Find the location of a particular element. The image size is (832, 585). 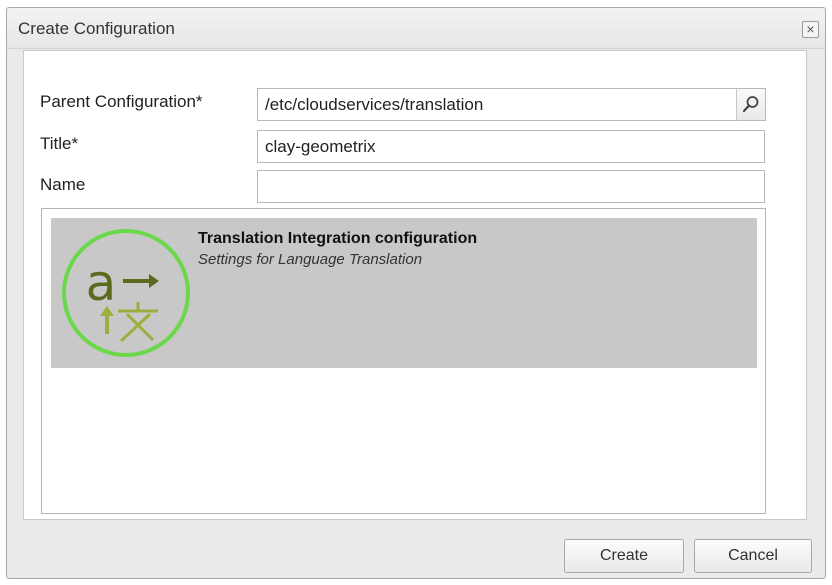

translation-icon: a is located at coordinates (126, 293).